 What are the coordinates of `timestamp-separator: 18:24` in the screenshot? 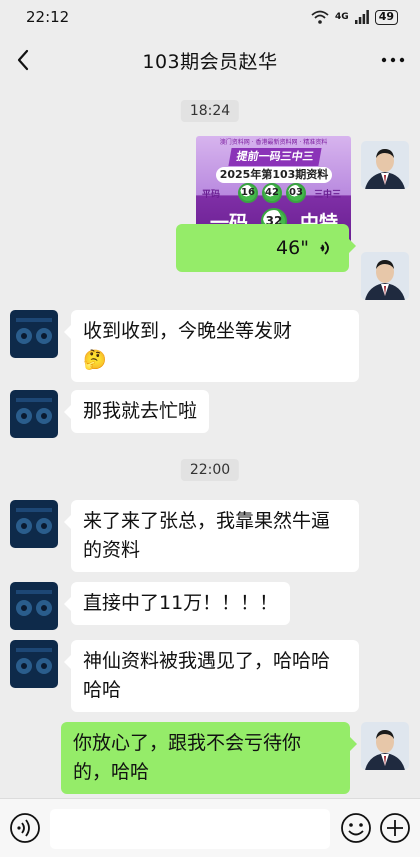 It's located at (210, 111).